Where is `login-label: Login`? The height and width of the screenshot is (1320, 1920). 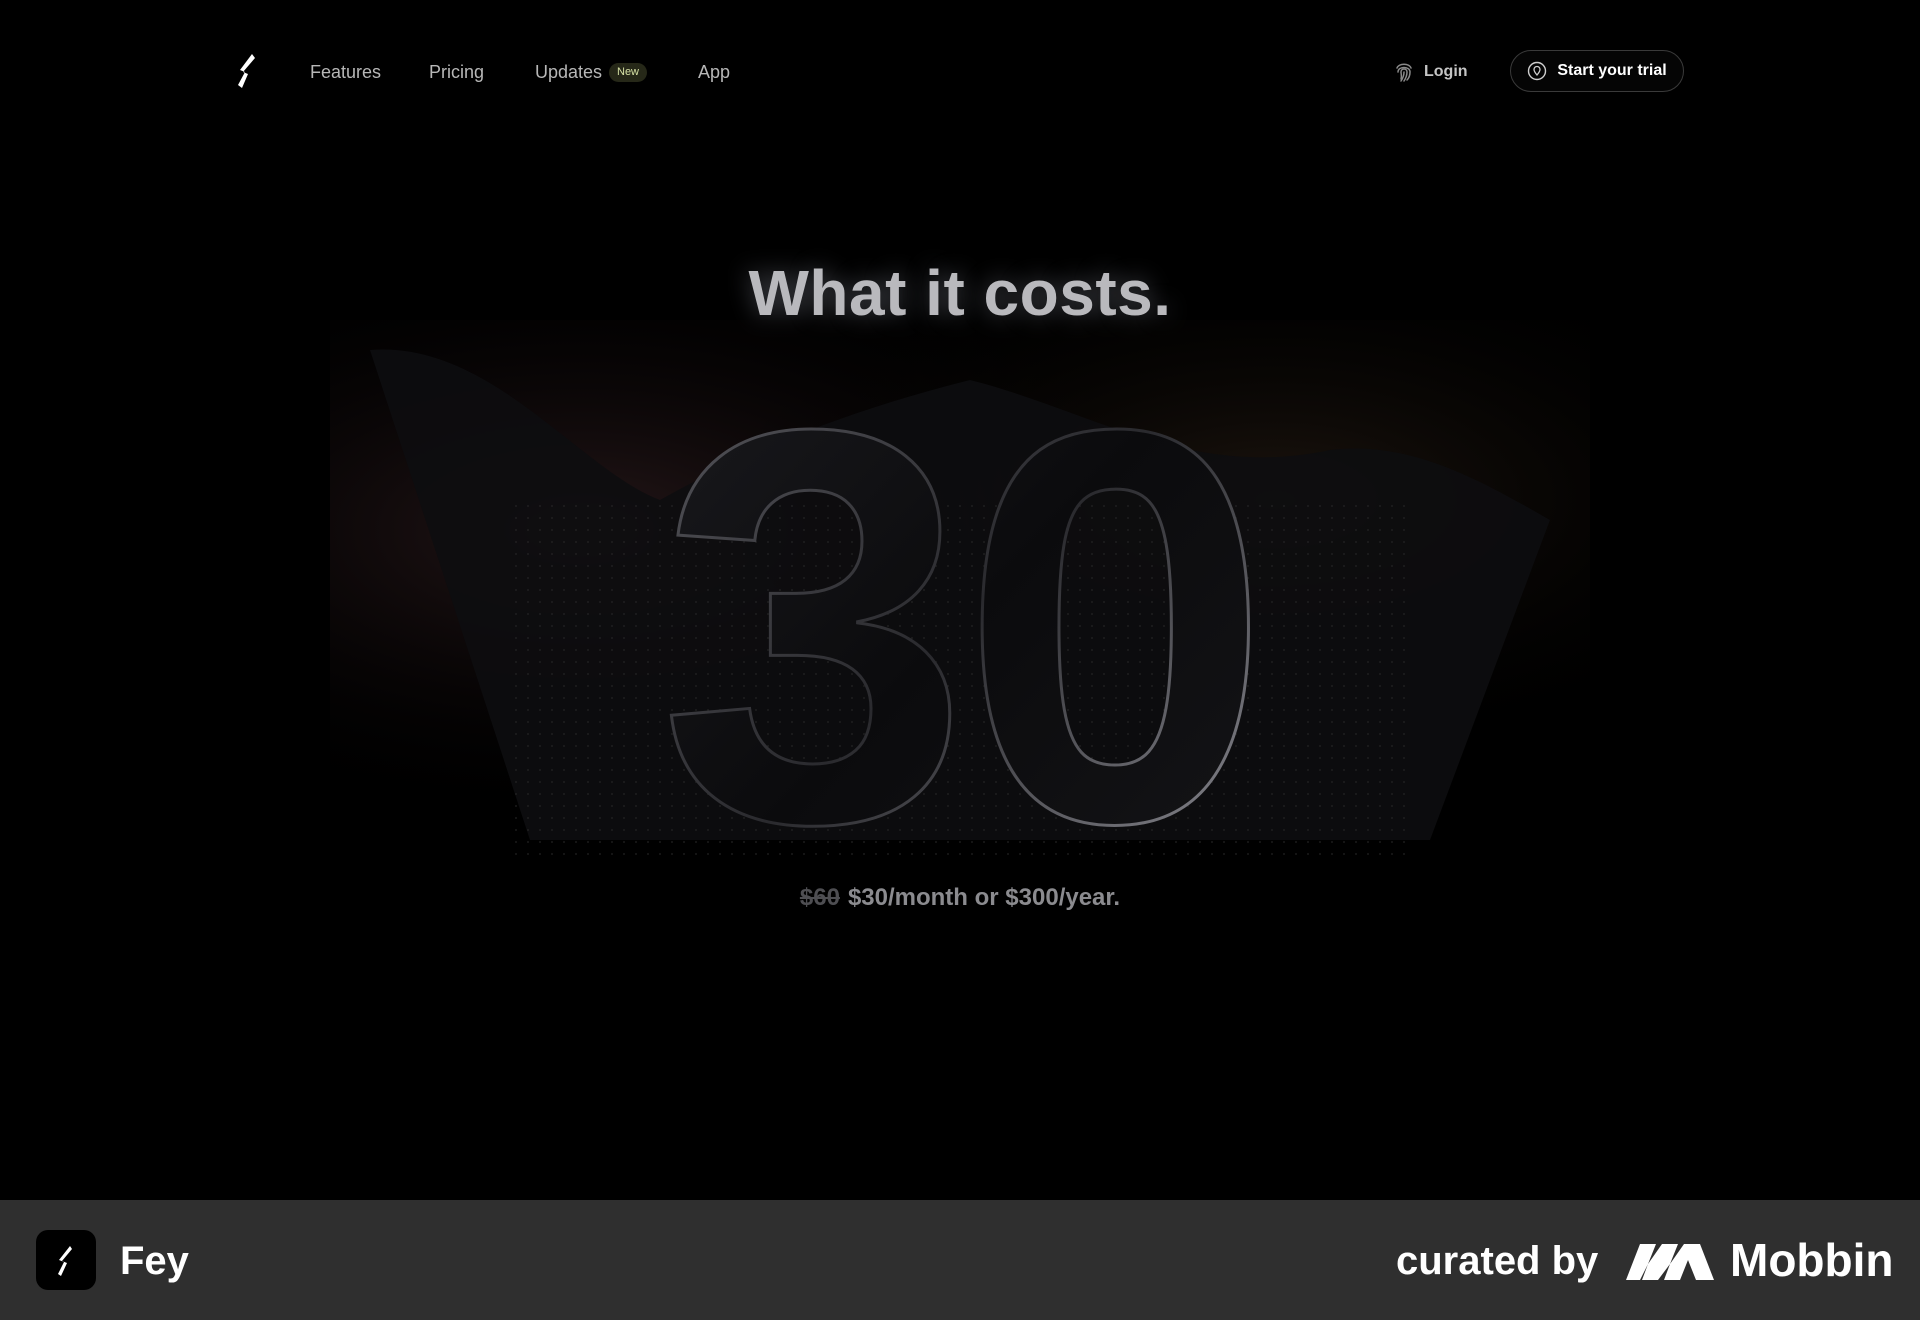
login-label: Login is located at coordinates (1446, 71).